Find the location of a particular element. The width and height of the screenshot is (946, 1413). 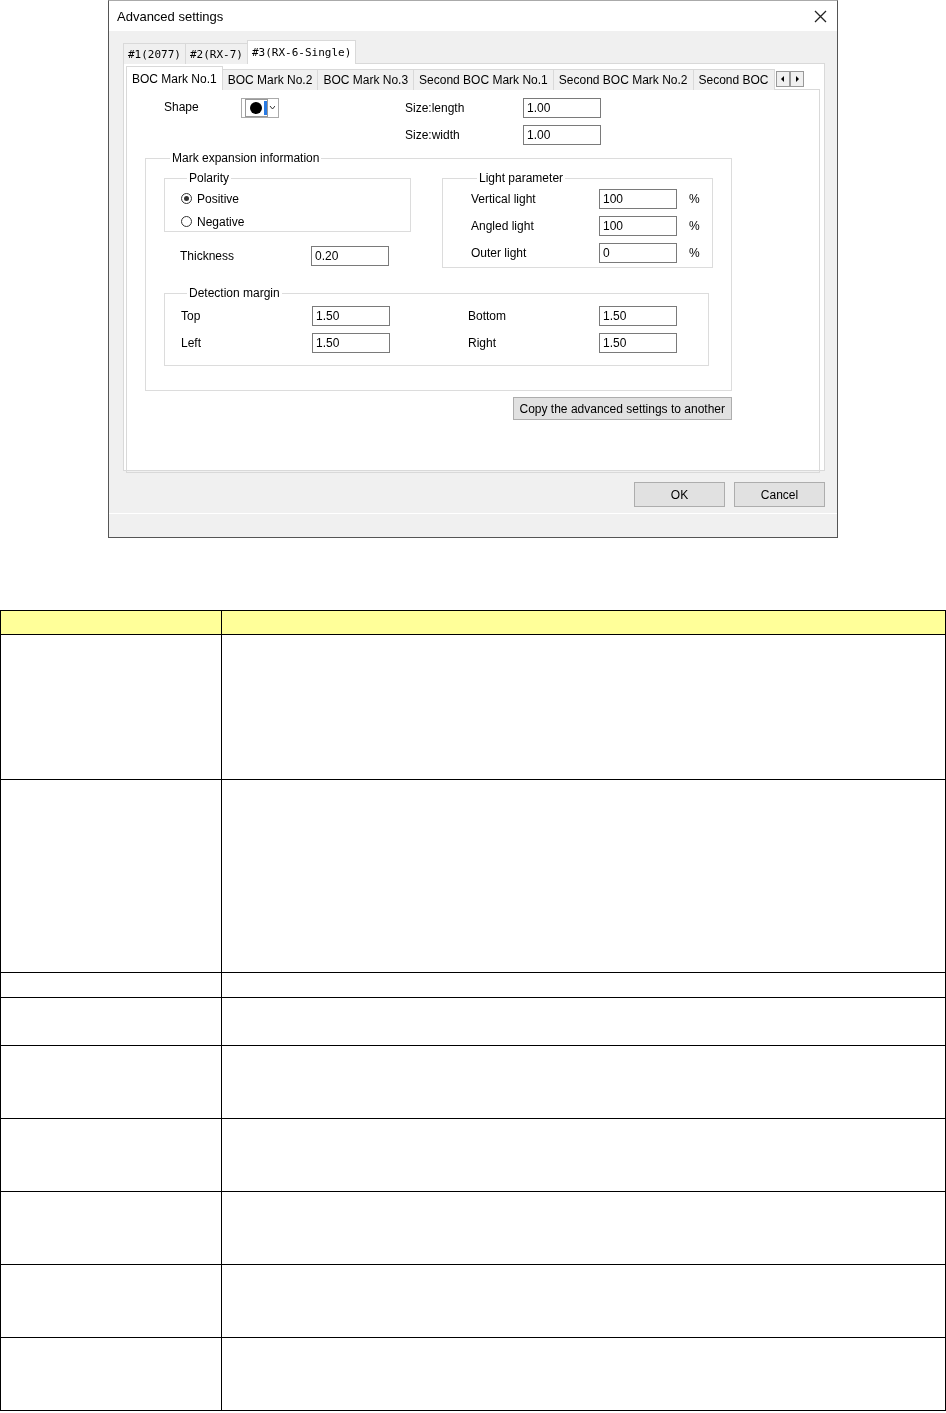

light-label: Outer light is located at coordinates (499, 252).